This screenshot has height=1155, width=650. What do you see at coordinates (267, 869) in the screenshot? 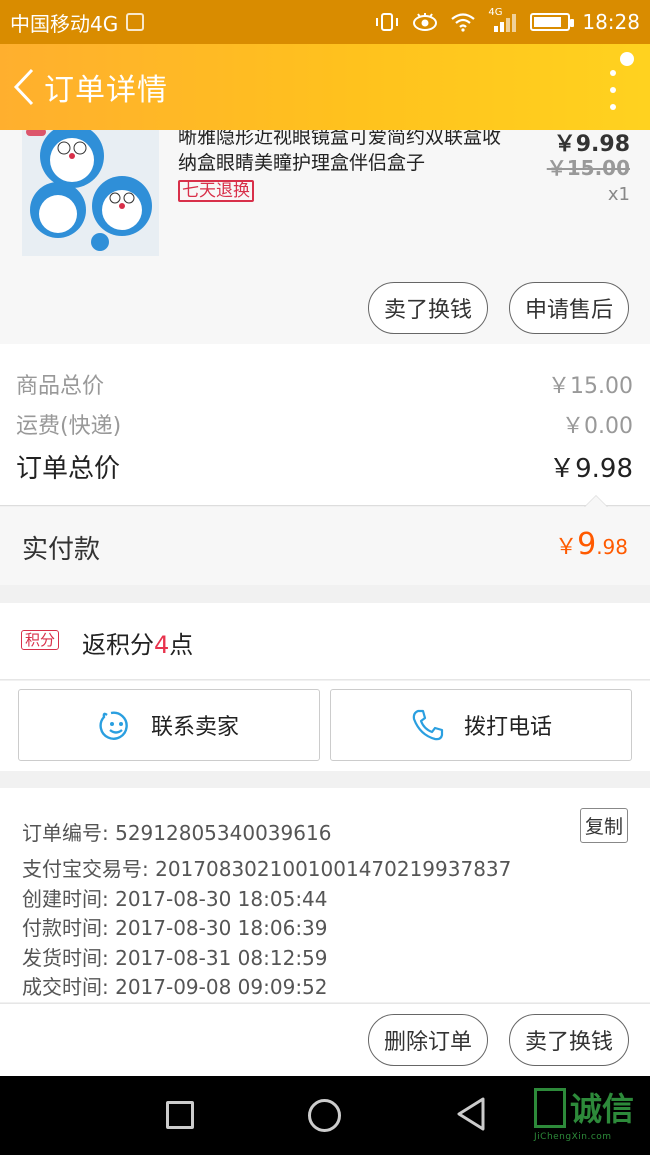
I see `alipay-trade-number: 支付宝交易号: 2017083021001001470219937837` at bounding box center [267, 869].